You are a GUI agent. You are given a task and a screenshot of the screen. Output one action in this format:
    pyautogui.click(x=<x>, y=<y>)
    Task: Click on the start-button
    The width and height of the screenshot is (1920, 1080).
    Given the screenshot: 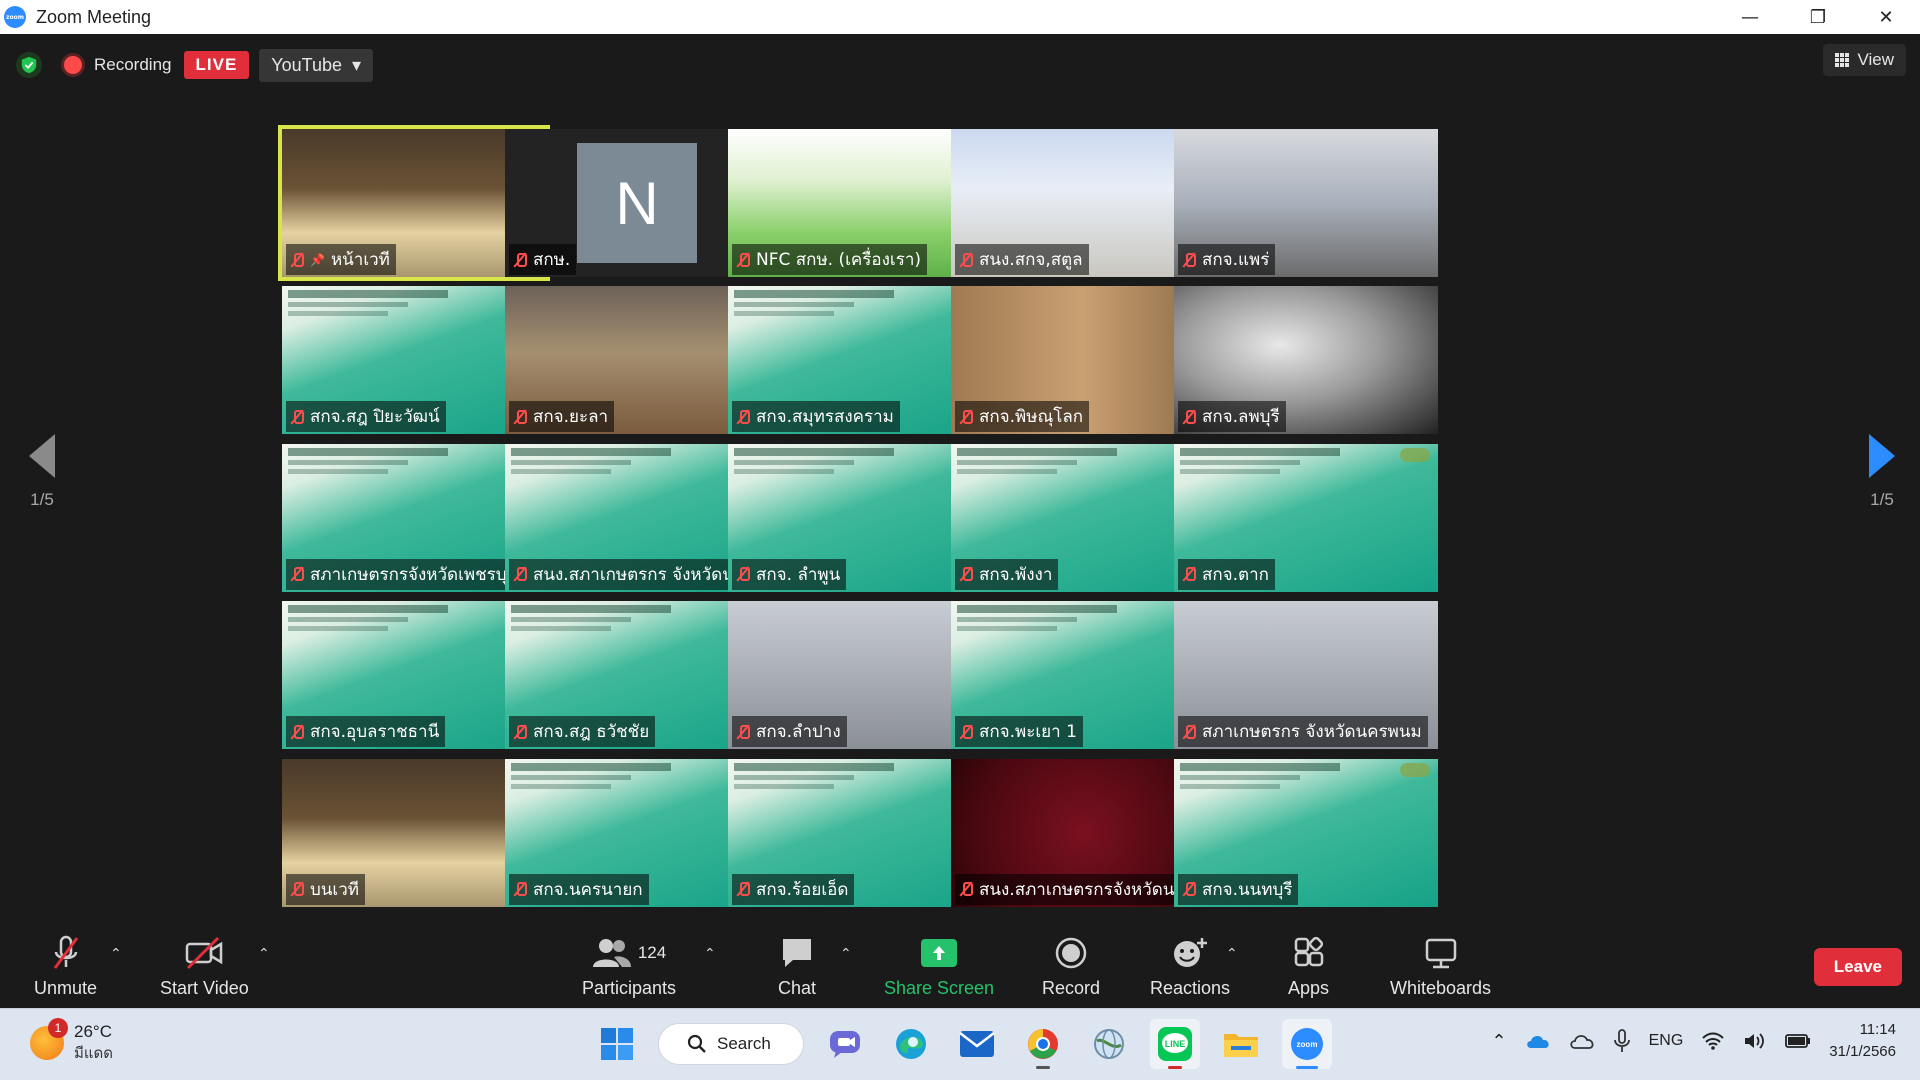 What is the action you would take?
    pyautogui.click(x=617, y=1044)
    